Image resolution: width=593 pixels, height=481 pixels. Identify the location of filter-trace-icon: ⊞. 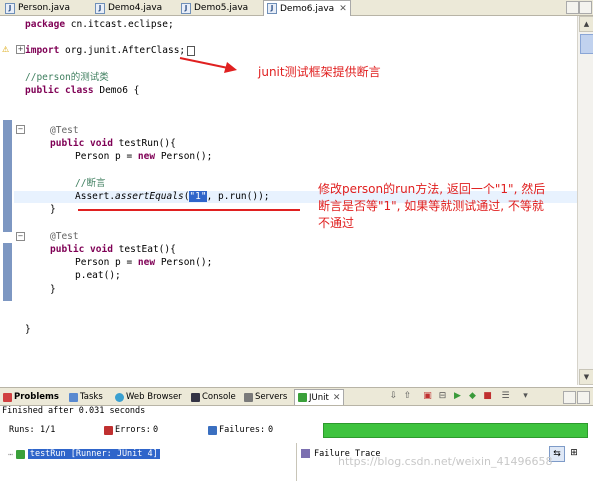
(574, 453).